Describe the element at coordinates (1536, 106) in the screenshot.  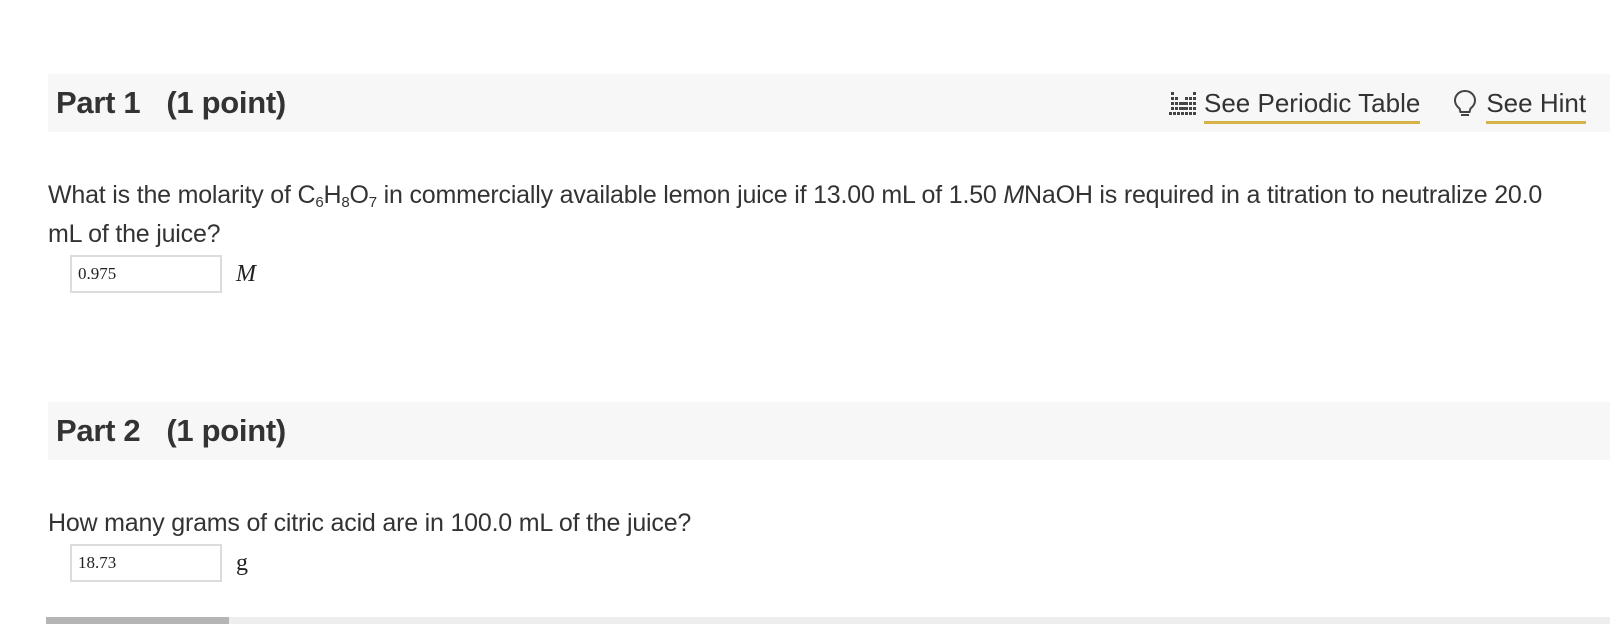
I see `see-hint-label: See Hint` at that location.